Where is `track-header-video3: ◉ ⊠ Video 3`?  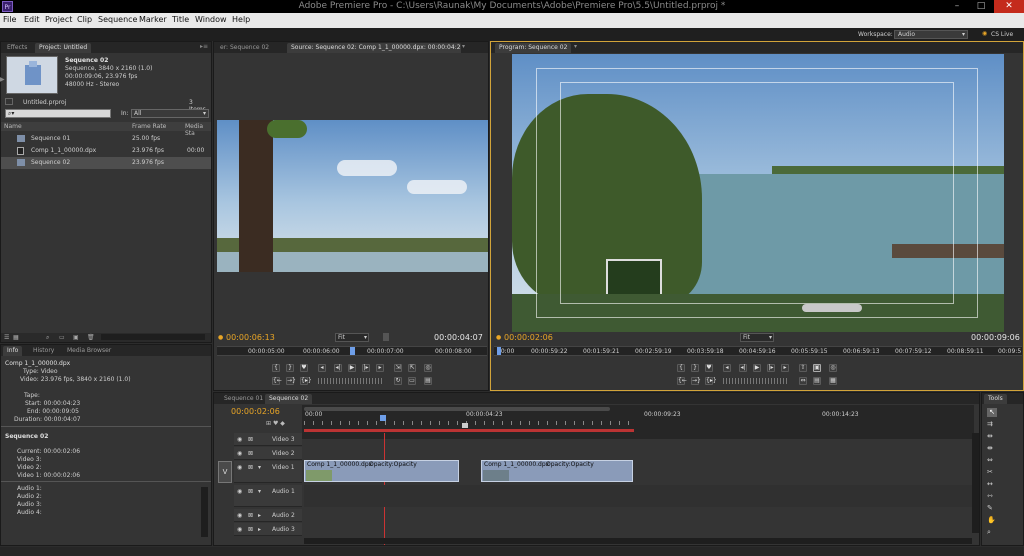 track-header-video3: ◉ ⊠ Video 3 is located at coordinates (268, 439).